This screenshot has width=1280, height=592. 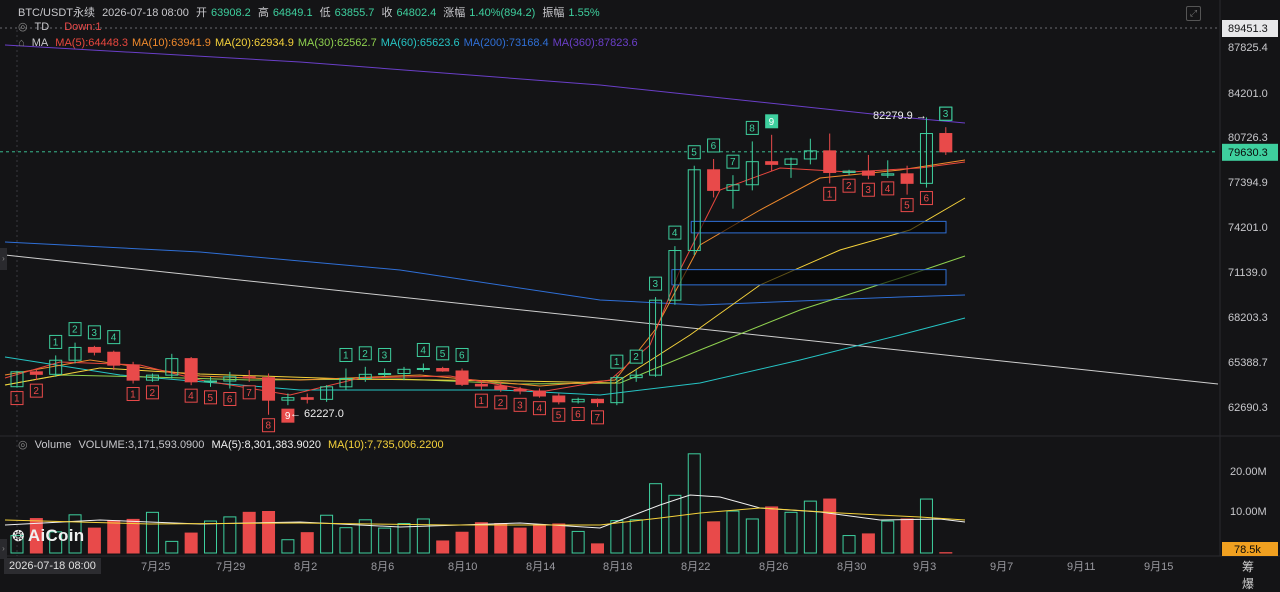 What do you see at coordinates (3, 549) in the screenshot?
I see `left-drag-handle-lower: ›` at bounding box center [3, 549].